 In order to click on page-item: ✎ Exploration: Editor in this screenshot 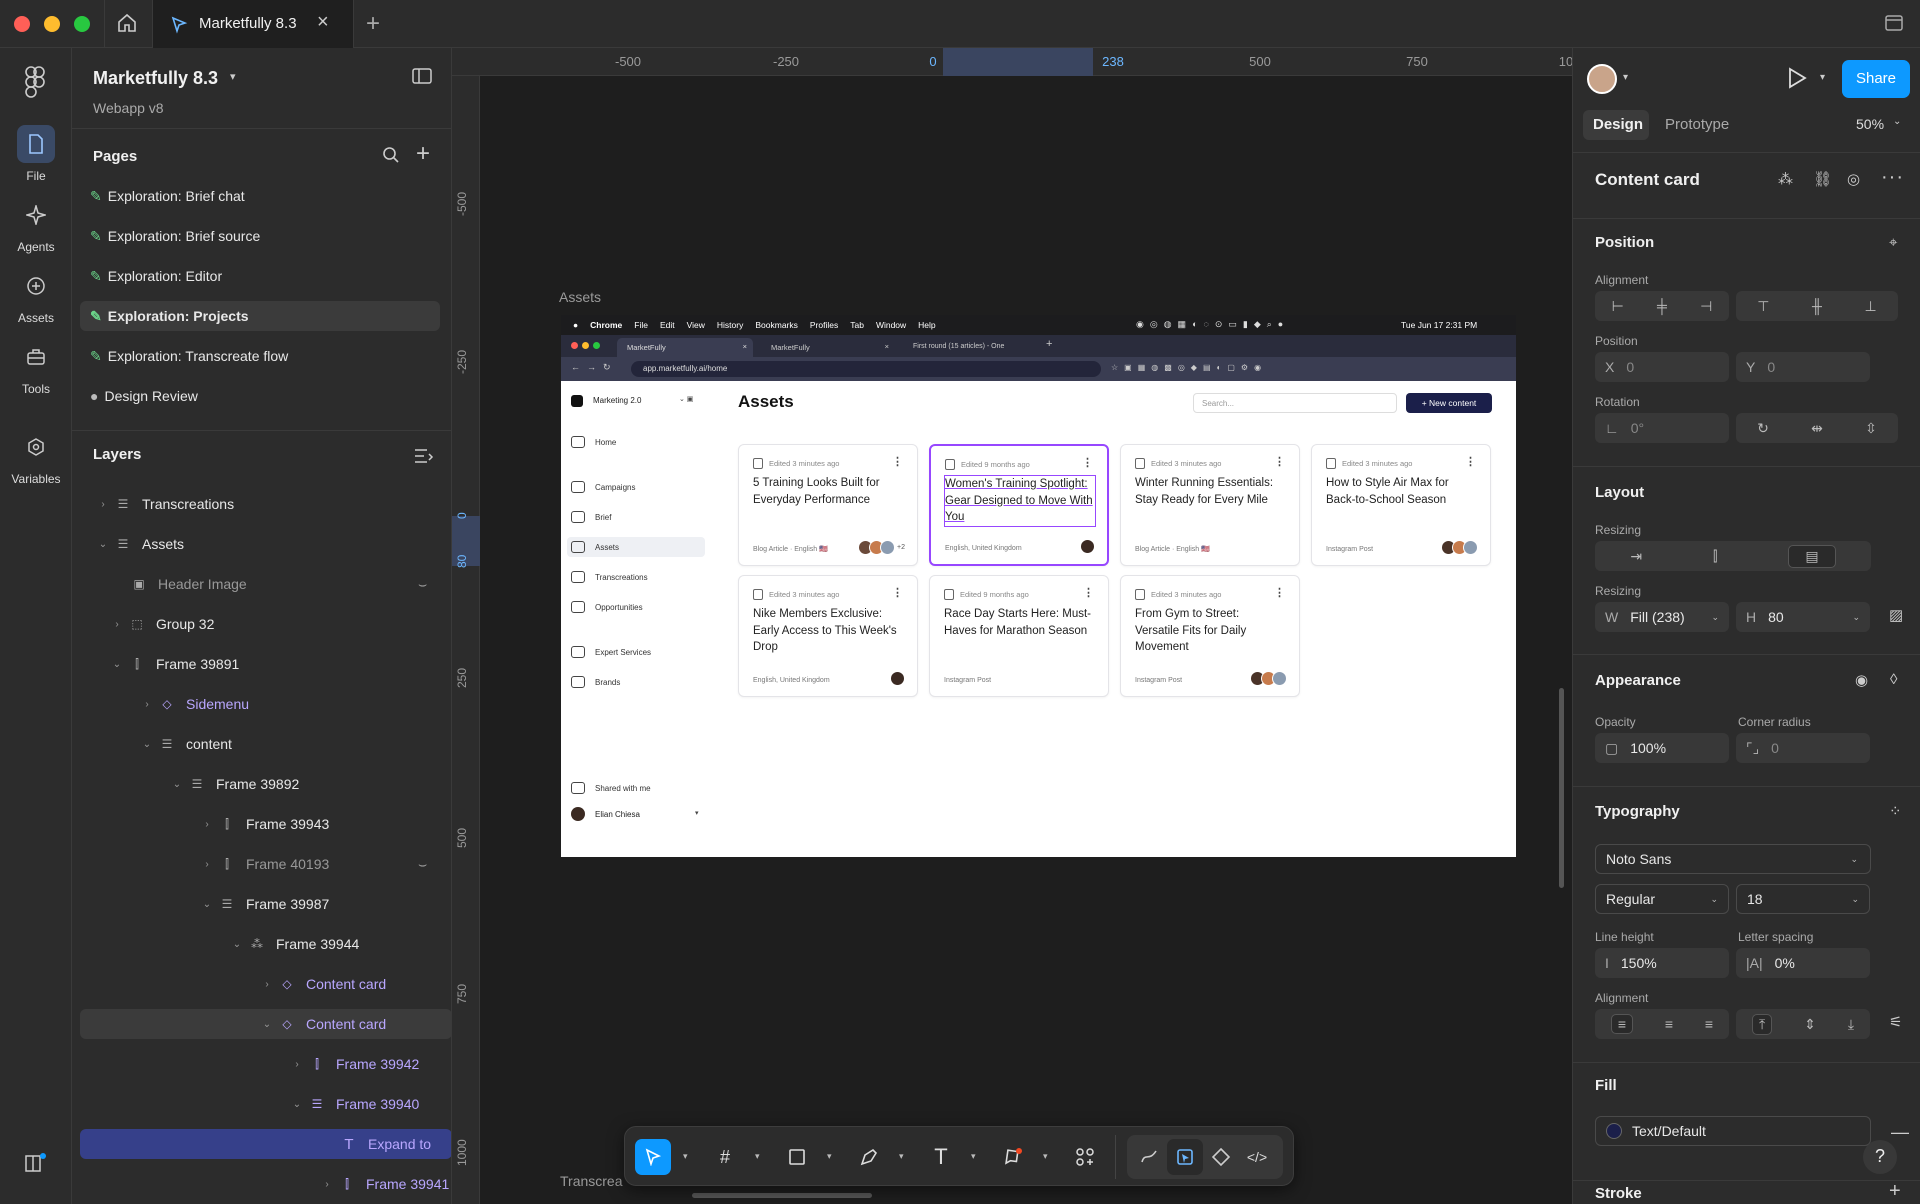, I will do `click(260, 276)`.